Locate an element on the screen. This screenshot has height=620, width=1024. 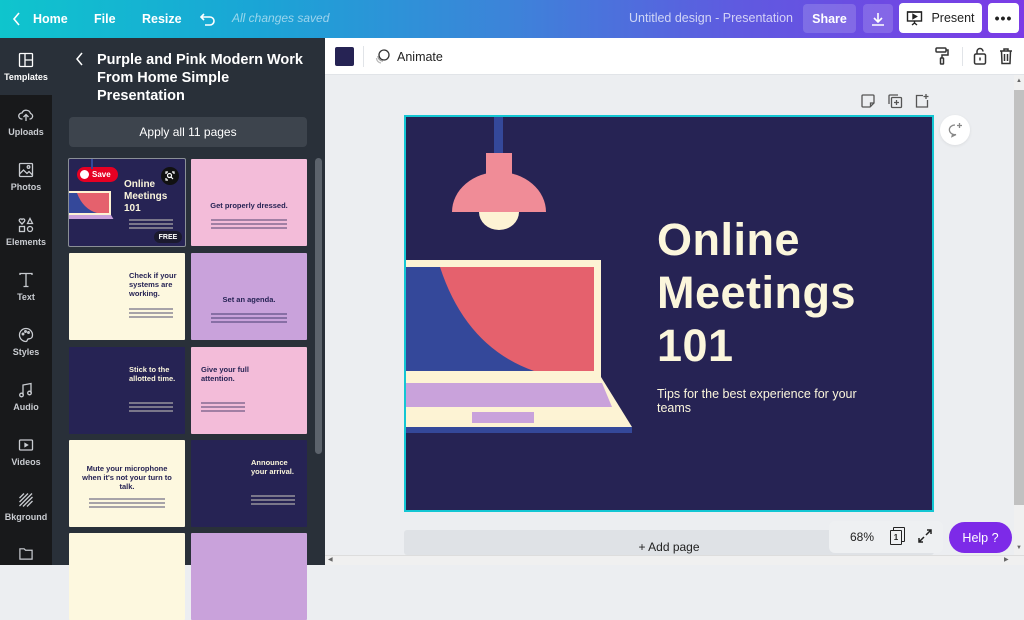
shapes-icon is located at coordinates (26, 224).